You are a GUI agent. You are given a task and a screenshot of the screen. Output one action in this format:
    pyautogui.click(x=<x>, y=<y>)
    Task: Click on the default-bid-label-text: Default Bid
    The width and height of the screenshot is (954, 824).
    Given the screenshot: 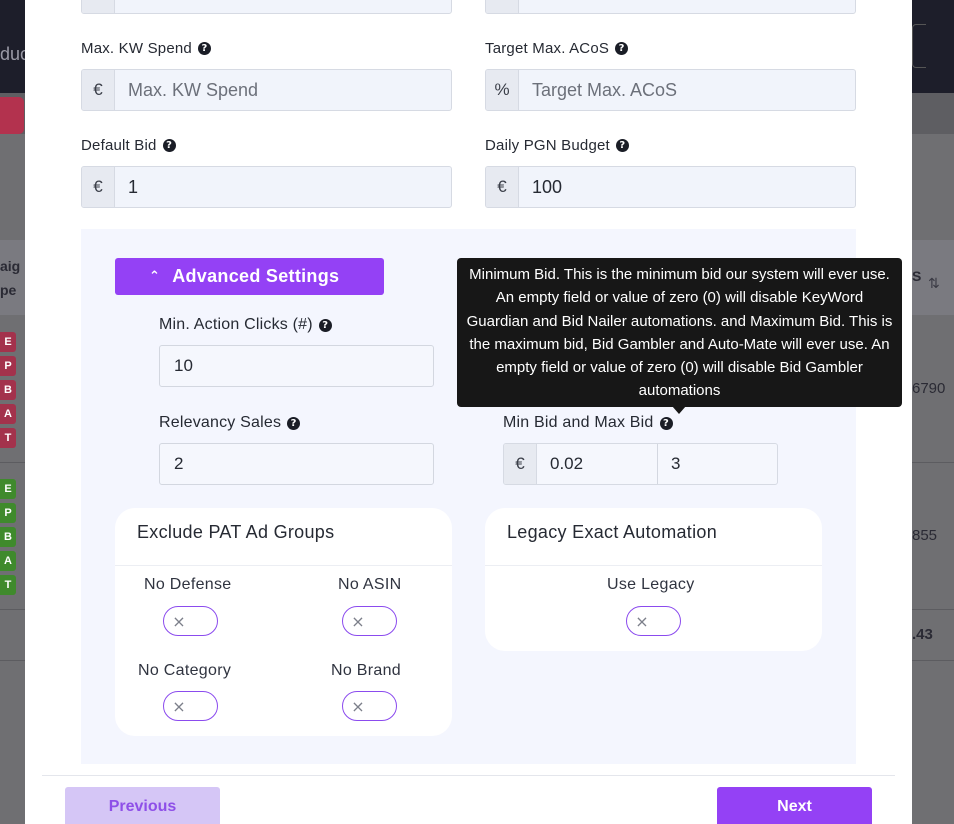 What is the action you would take?
    pyautogui.click(x=119, y=145)
    